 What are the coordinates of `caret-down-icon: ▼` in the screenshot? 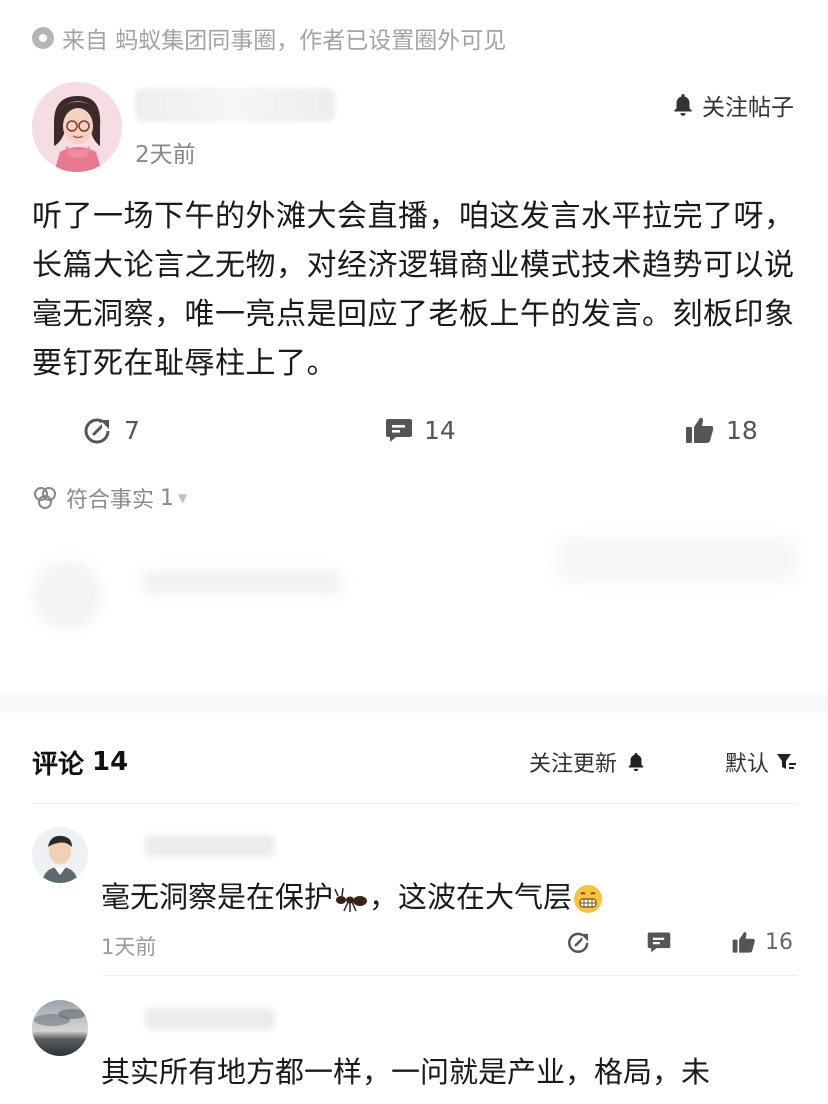 It's located at (183, 498).